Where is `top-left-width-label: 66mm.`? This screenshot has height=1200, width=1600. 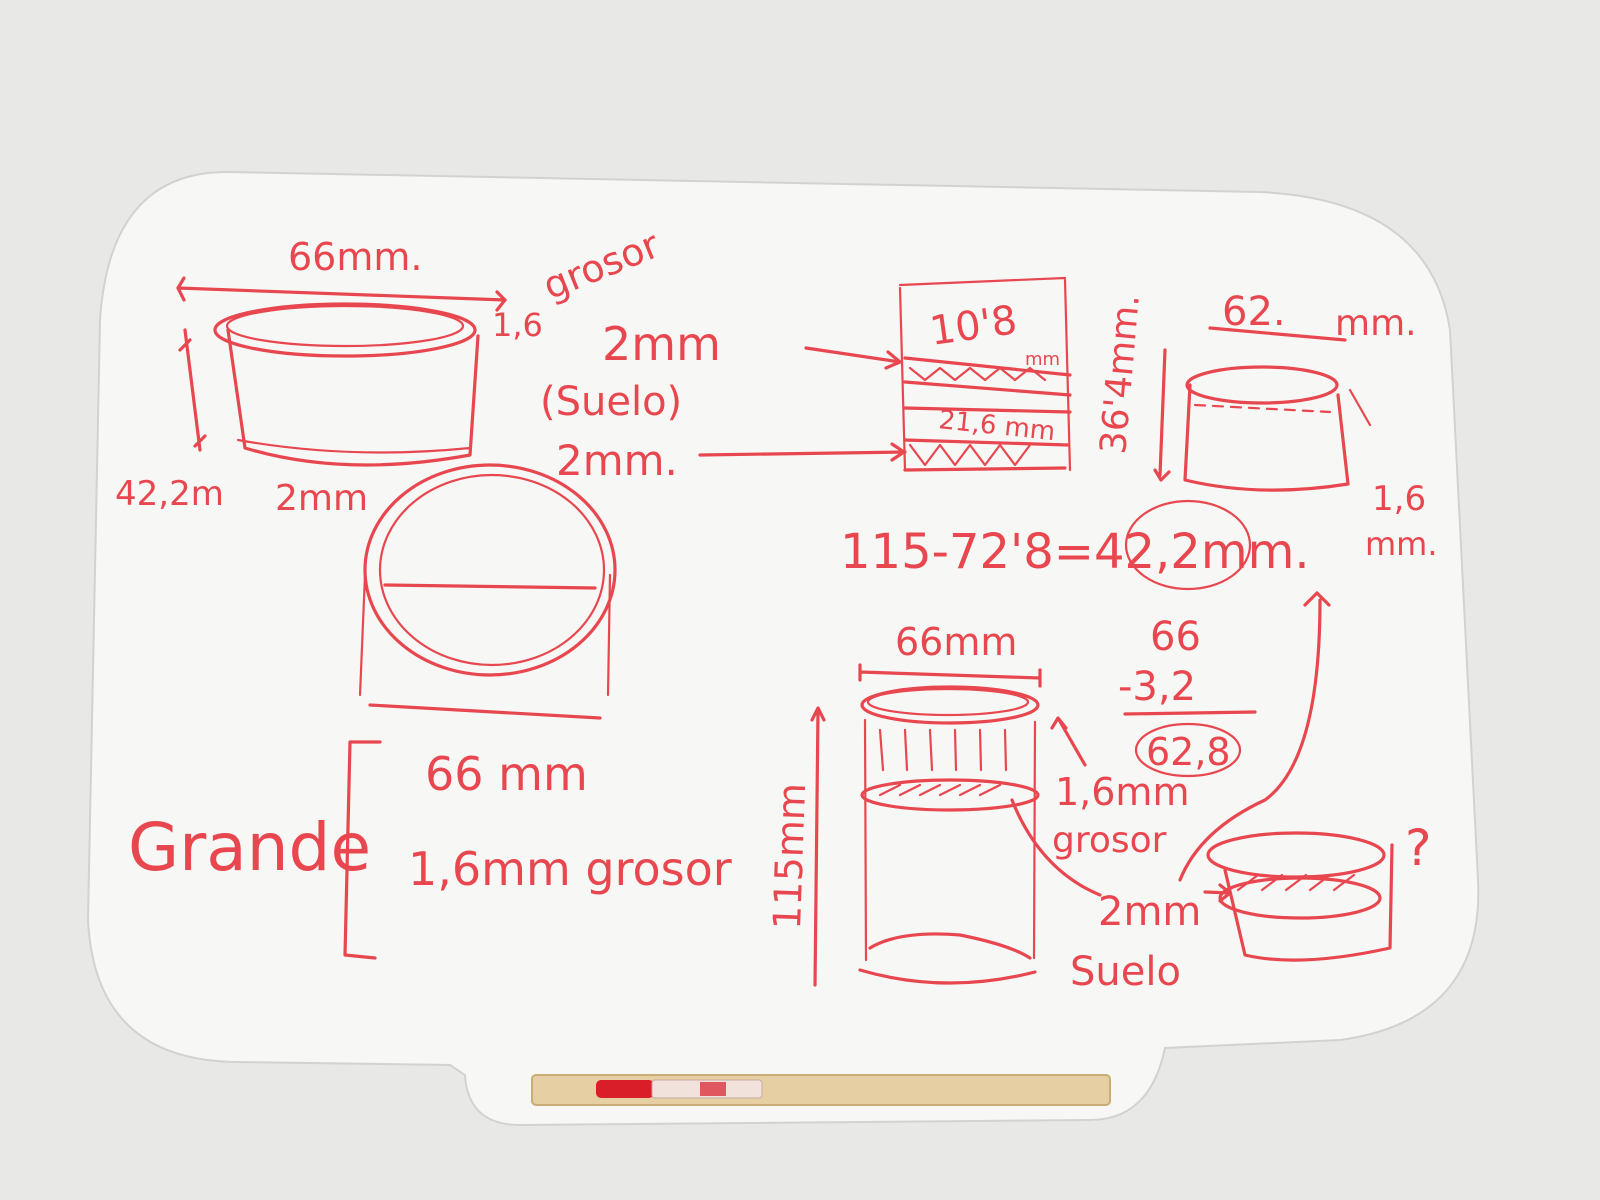
top-left-width-label: 66mm. is located at coordinates (355, 257).